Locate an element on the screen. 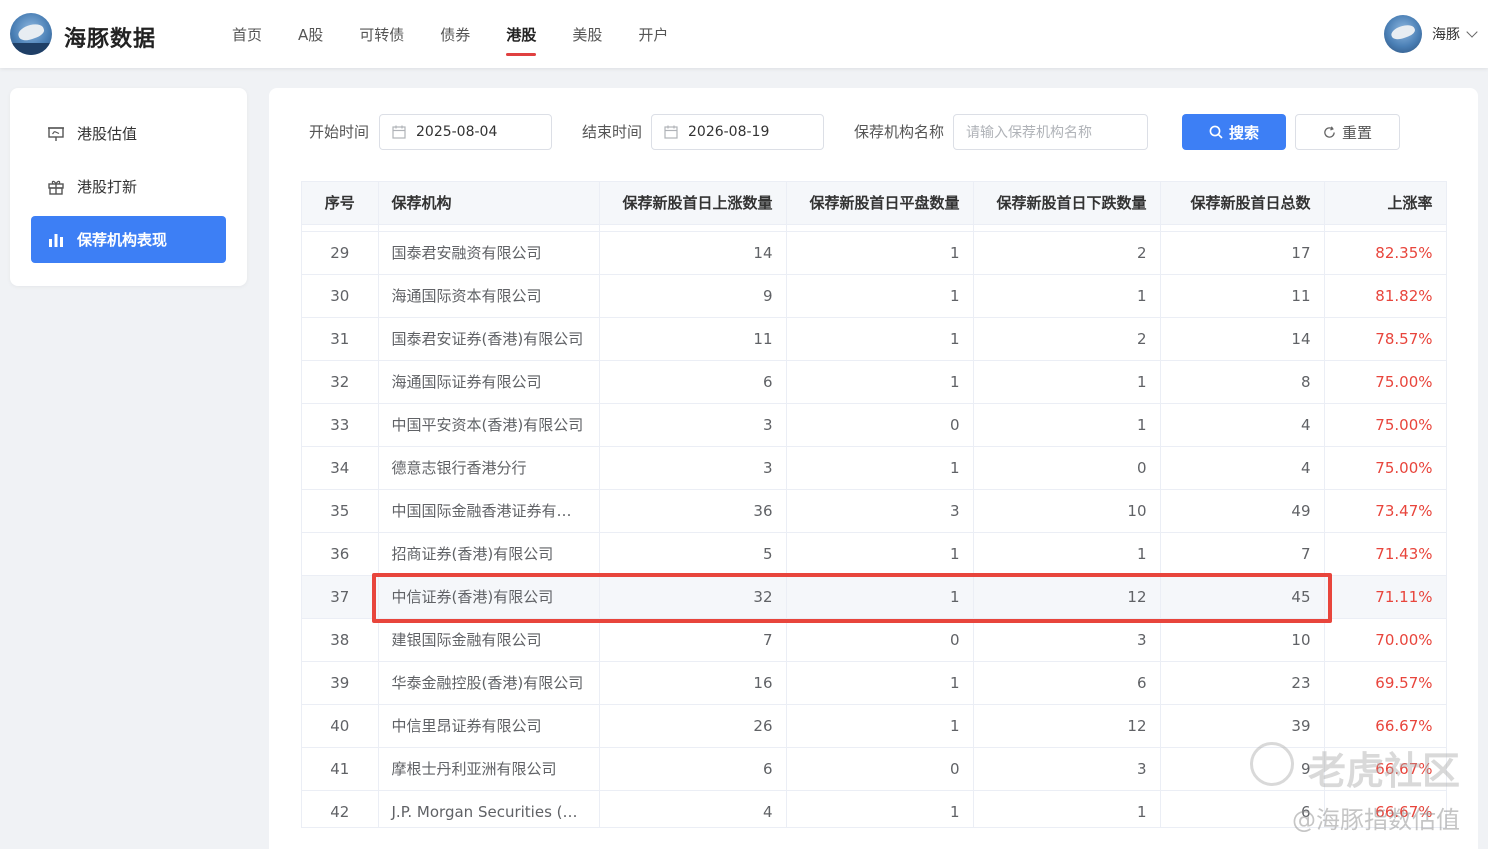 This screenshot has height=849, width=1488. table-cell: 建银国际金融有限公司 is located at coordinates (489, 640).